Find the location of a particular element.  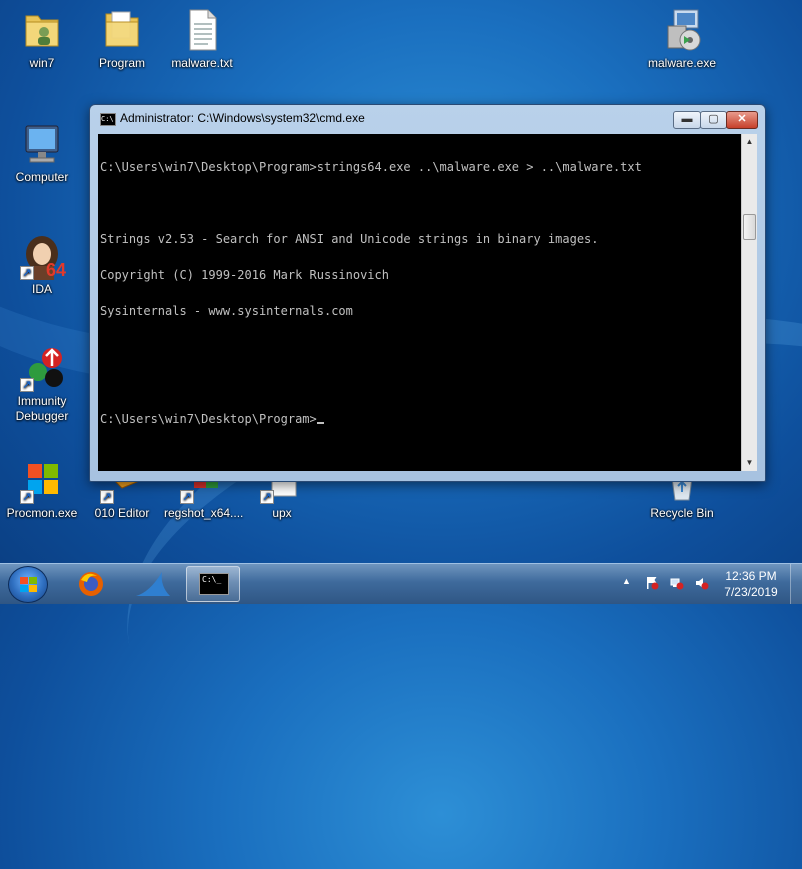

taskbar-firefox is located at coordinates (91, 584).